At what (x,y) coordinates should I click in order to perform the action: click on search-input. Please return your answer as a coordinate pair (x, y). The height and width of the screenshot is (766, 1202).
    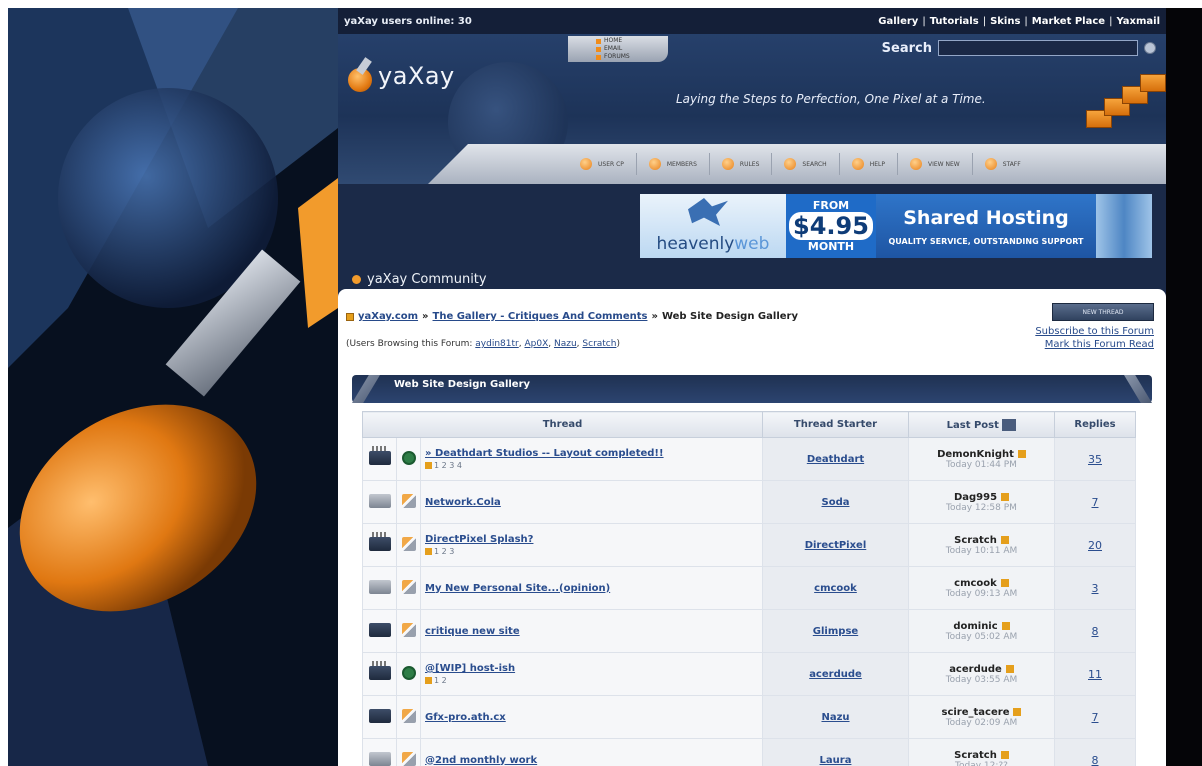
    Looking at the image, I should click on (1038, 48).